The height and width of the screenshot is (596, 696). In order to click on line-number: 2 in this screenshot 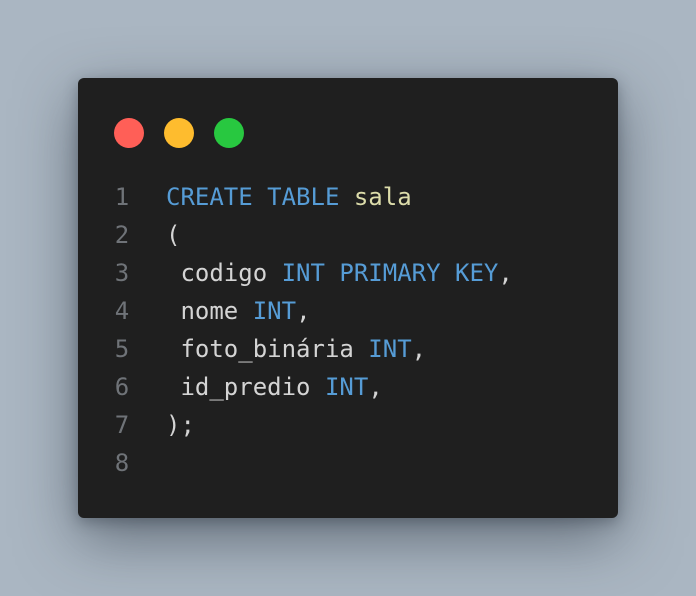, I will do `click(122, 235)`.